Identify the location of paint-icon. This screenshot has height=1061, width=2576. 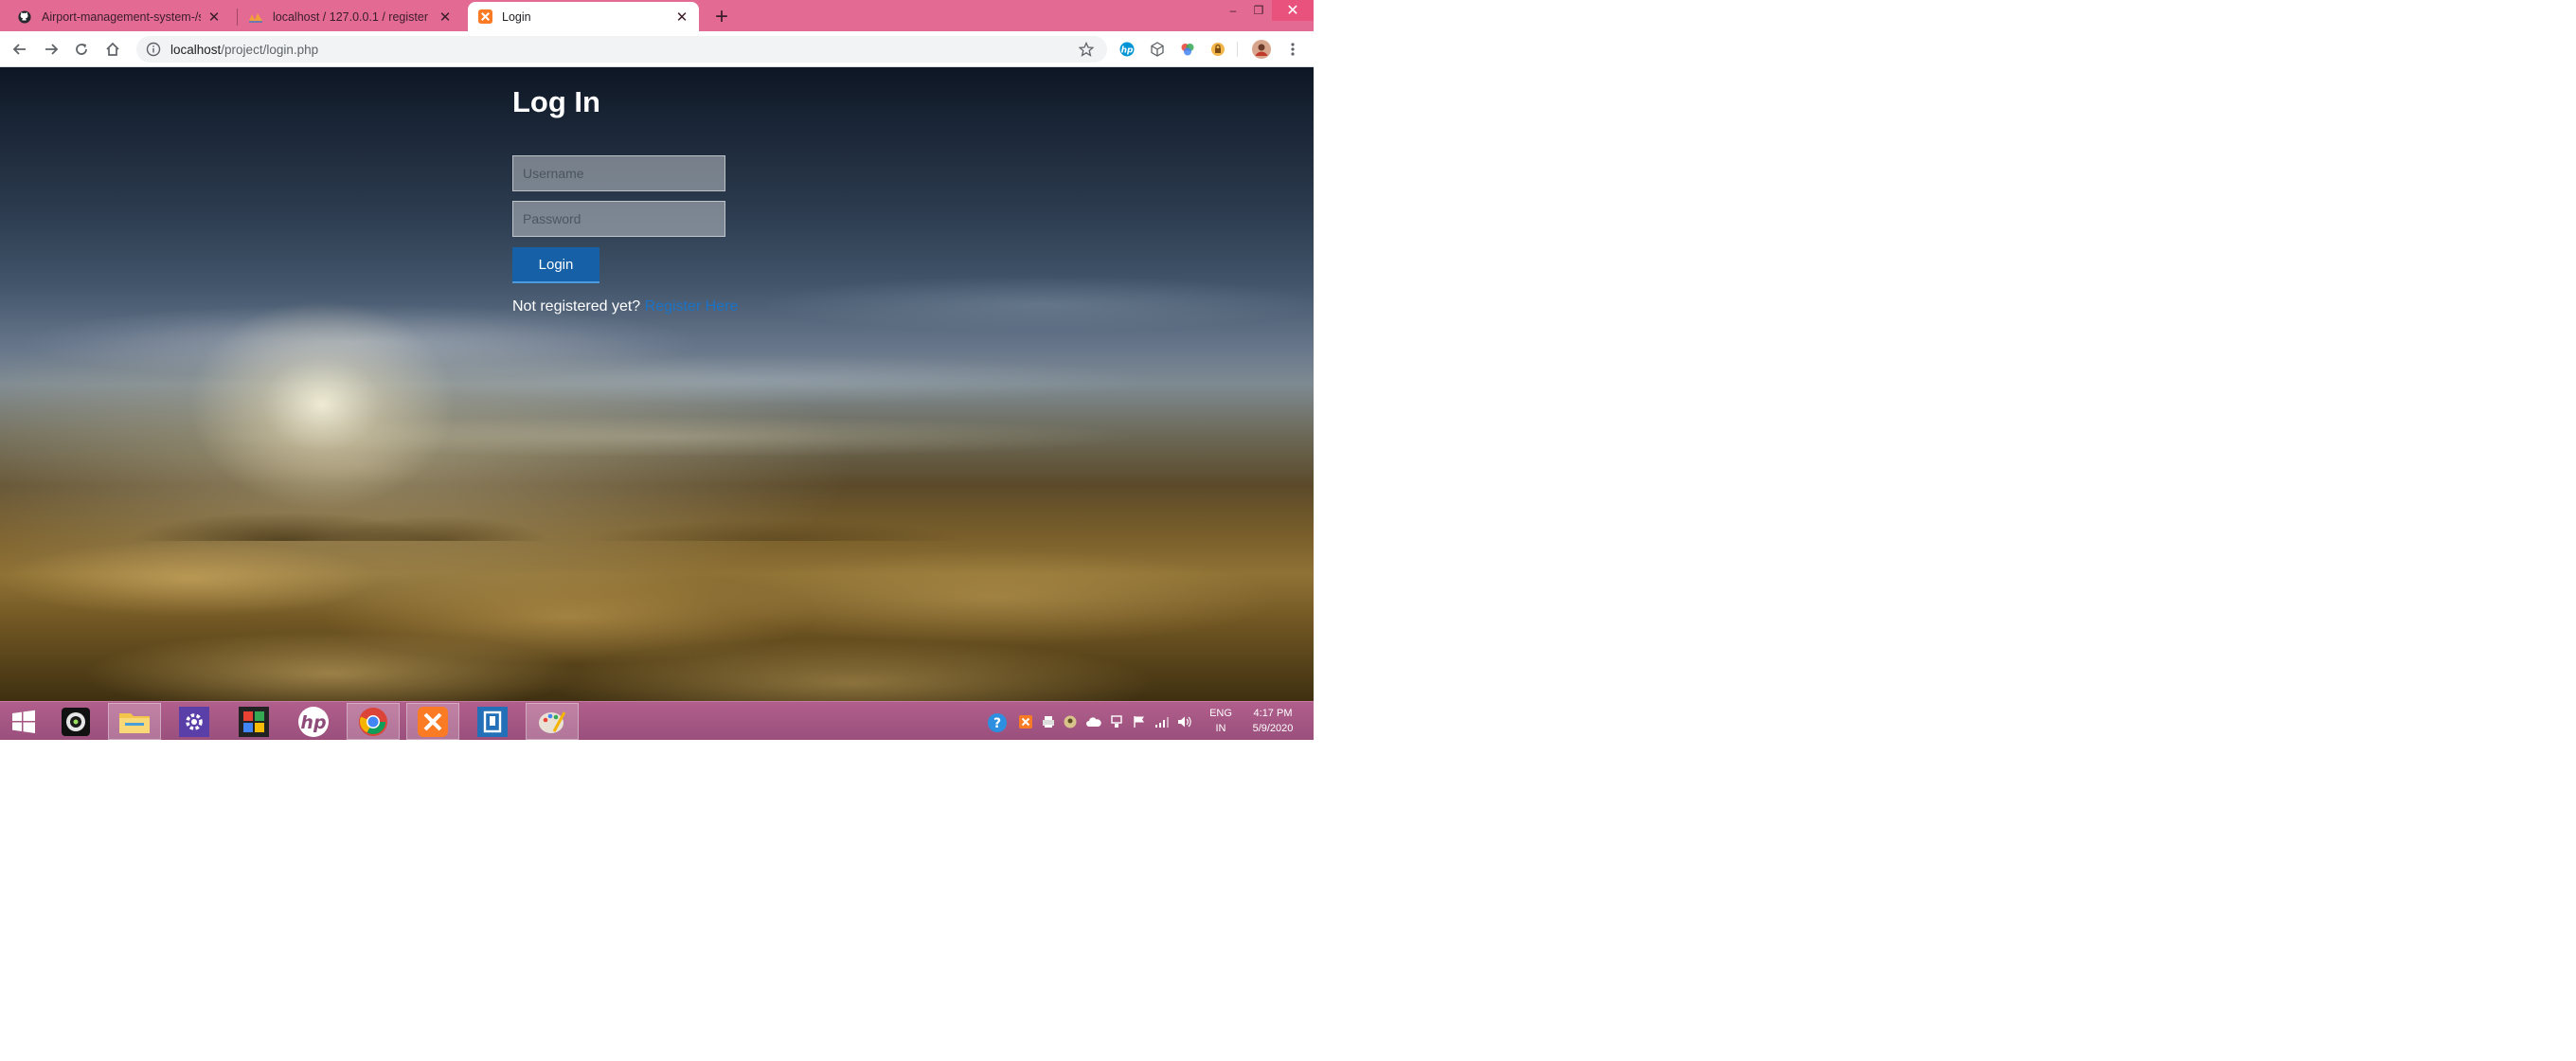
(552, 721).